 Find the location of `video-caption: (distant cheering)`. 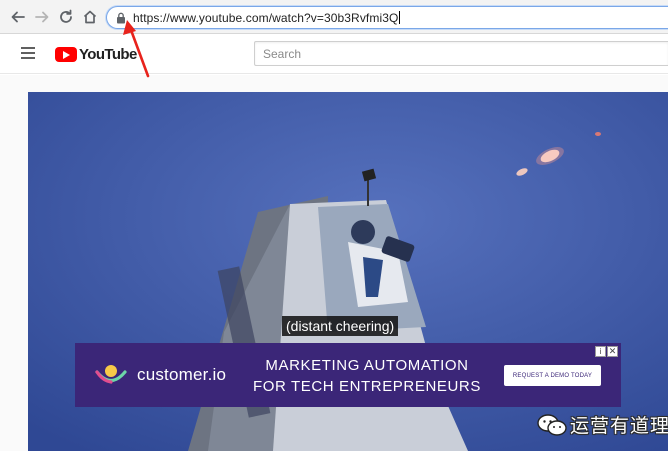

video-caption: (distant cheering) is located at coordinates (340, 326).